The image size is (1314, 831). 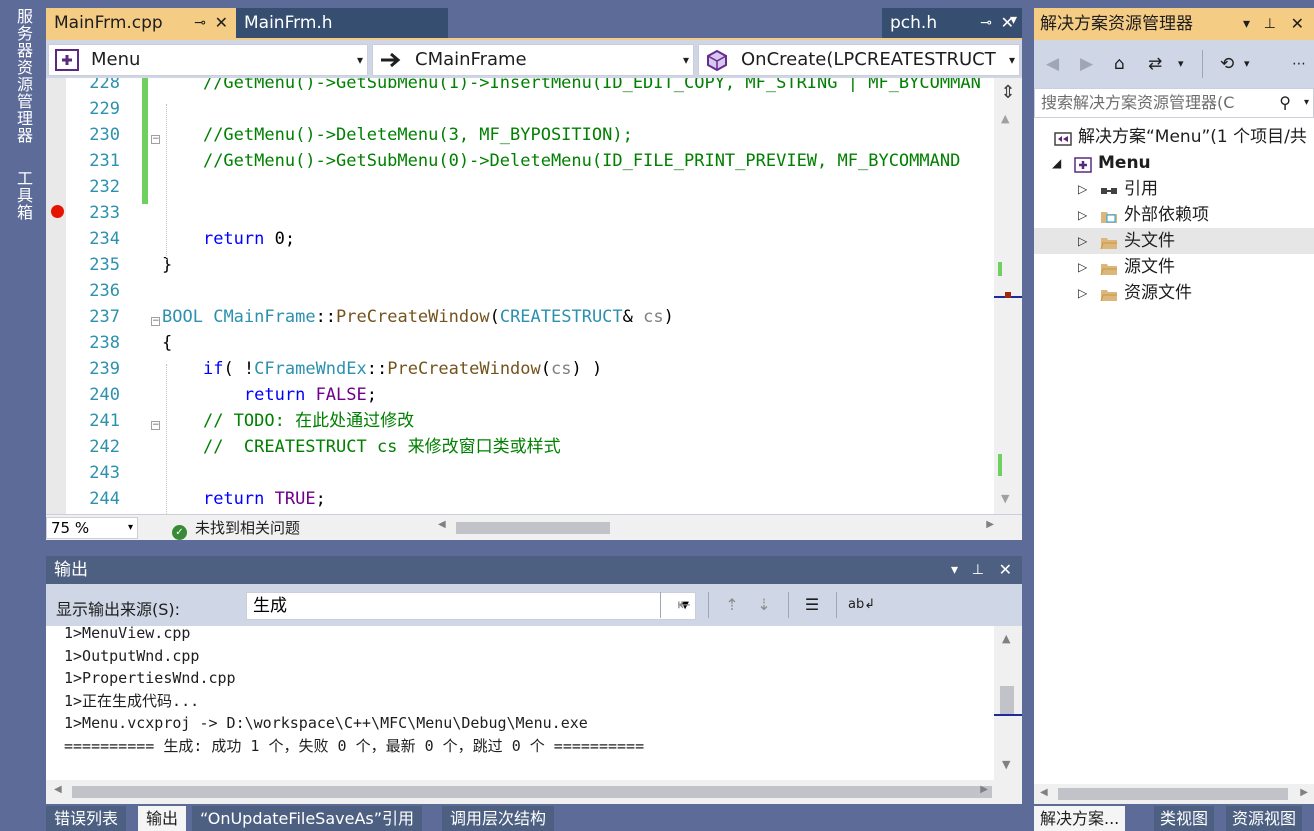 What do you see at coordinates (1008, 296) in the screenshot?
I see `editor-vertical-scrollbar: ⇕ ▲ ▼` at bounding box center [1008, 296].